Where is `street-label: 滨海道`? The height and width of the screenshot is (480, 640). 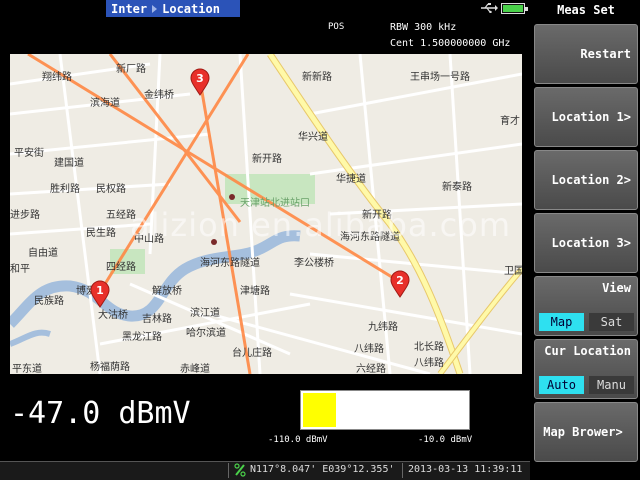
street-label: 滨海道 is located at coordinates (105, 103).